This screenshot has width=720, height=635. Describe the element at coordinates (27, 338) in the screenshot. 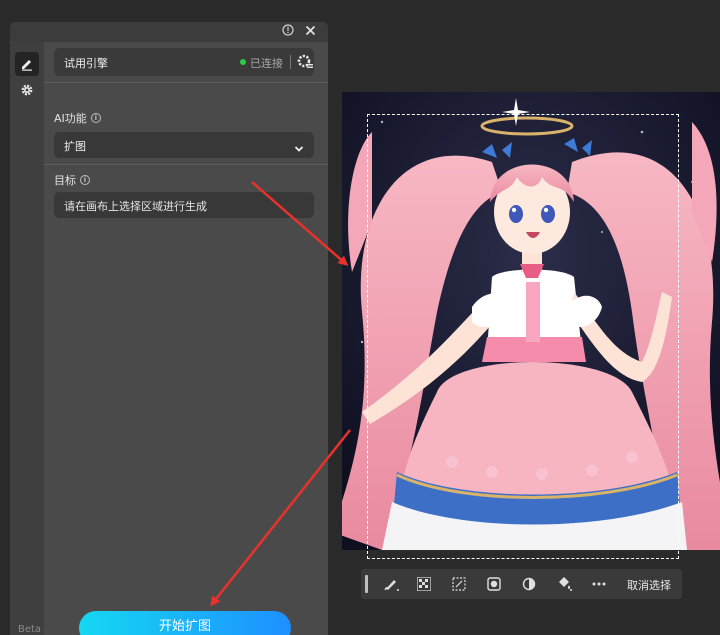

I see `panel-sidebar: Beta` at that location.